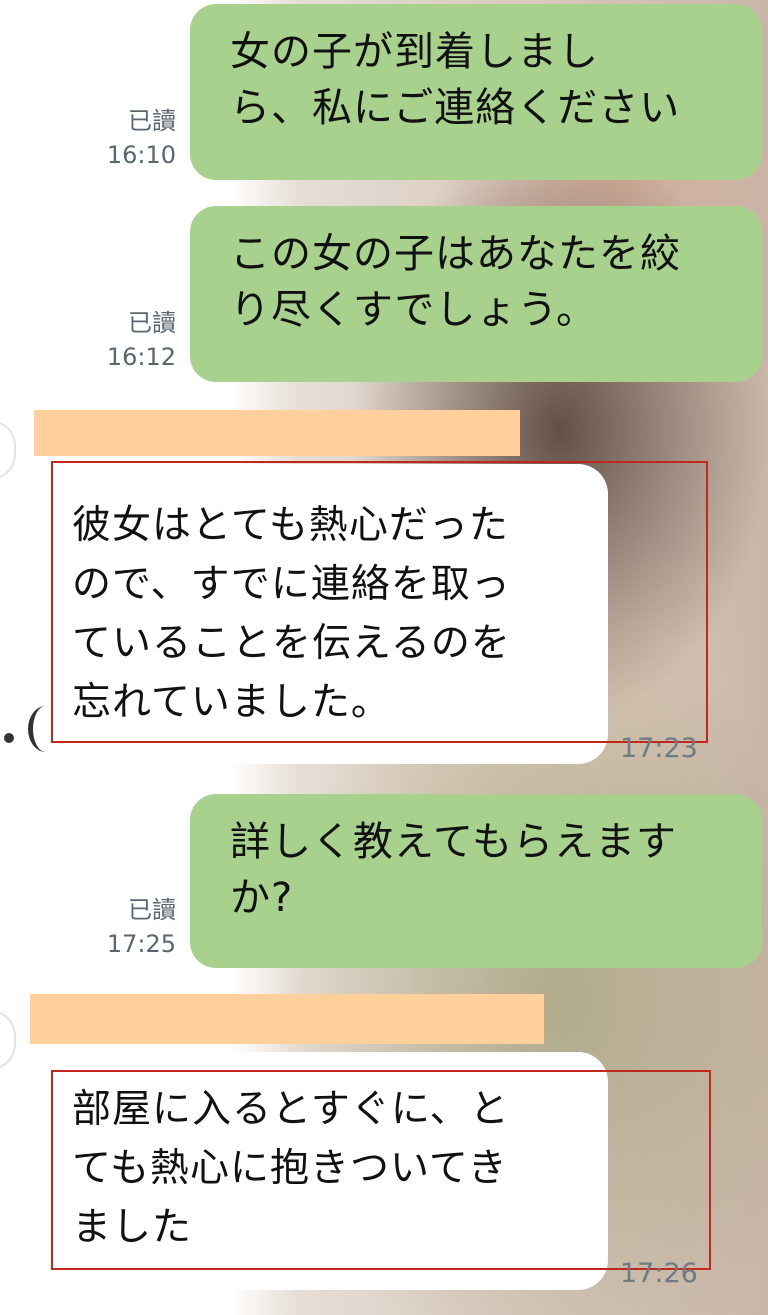 The image size is (768, 1315). Describe the element at coordinates (659, 1273) in the screenshot. I see `message-time: 17:26` at that location.